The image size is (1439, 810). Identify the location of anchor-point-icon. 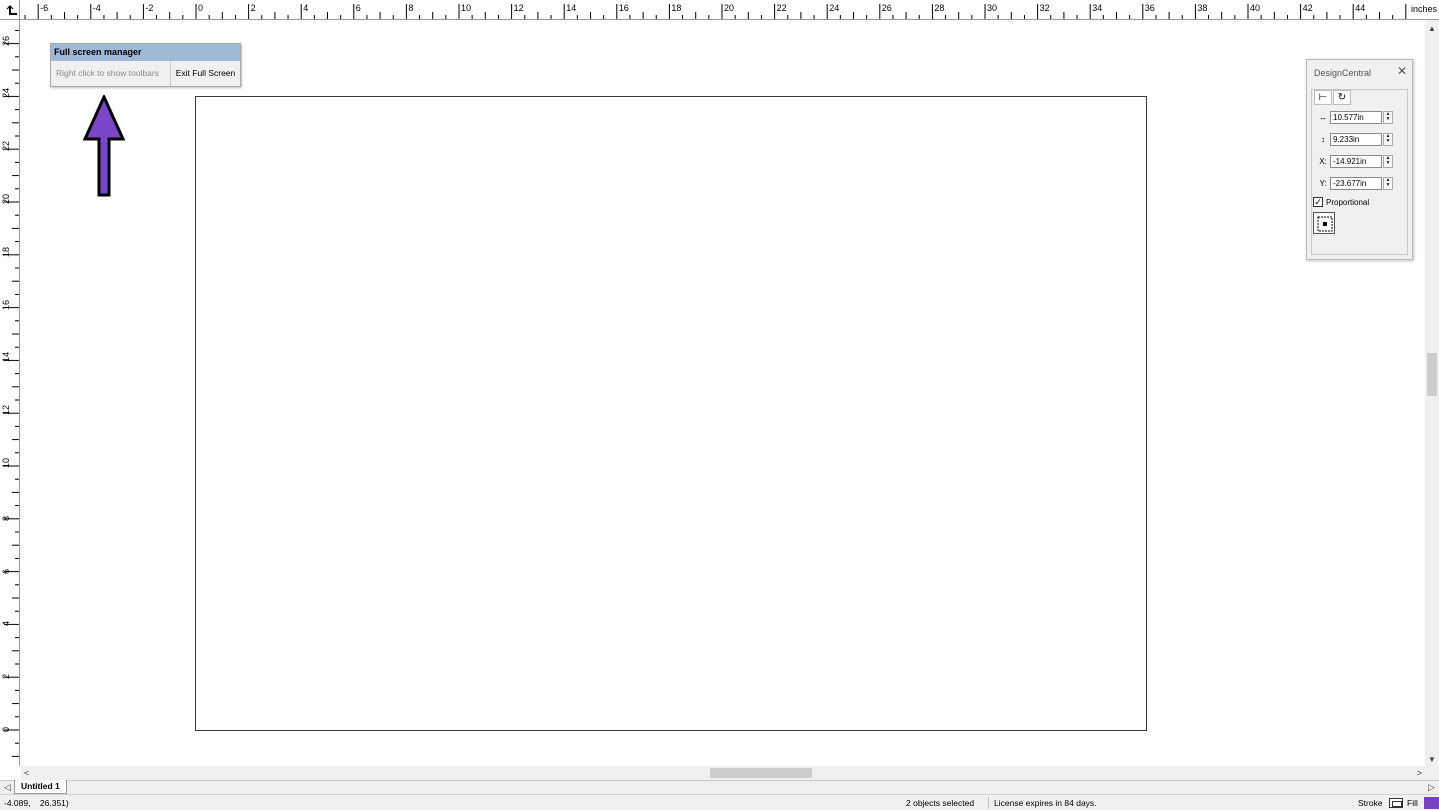
(1324, 223).